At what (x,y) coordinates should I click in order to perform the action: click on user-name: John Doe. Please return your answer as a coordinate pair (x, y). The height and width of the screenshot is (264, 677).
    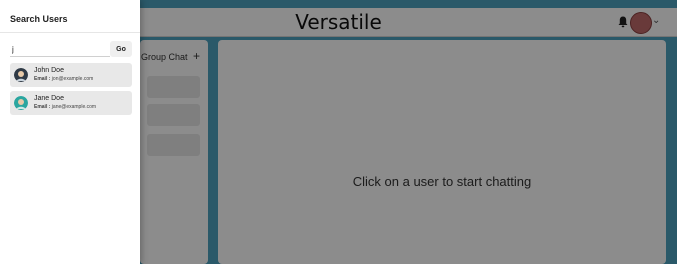
    Looking at the image, I should click on (49, 70).